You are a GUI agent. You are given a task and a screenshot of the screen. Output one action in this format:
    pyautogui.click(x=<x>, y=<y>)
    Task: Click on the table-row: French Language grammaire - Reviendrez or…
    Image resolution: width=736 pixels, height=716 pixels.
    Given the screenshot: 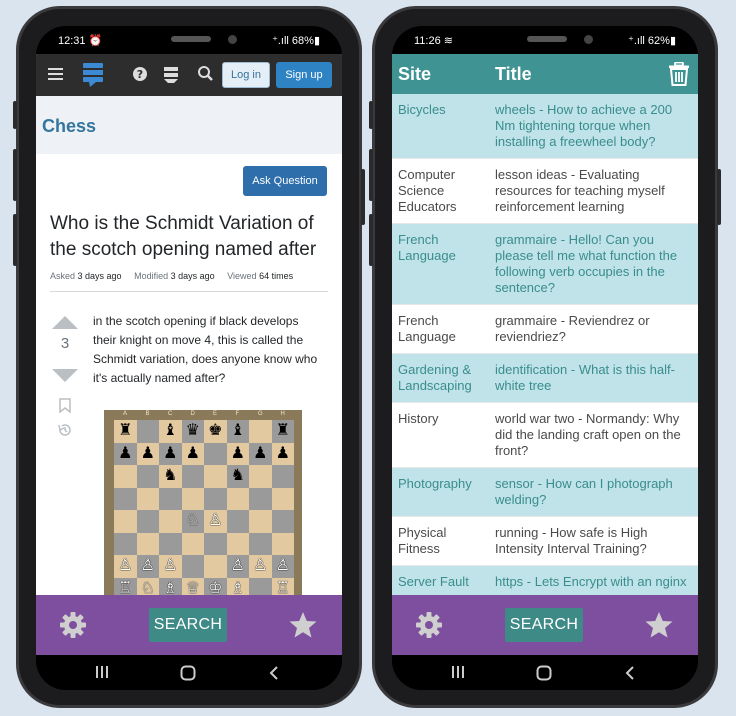 What is the action you would take?
    pyautogui.click(x=545, y=329)
    